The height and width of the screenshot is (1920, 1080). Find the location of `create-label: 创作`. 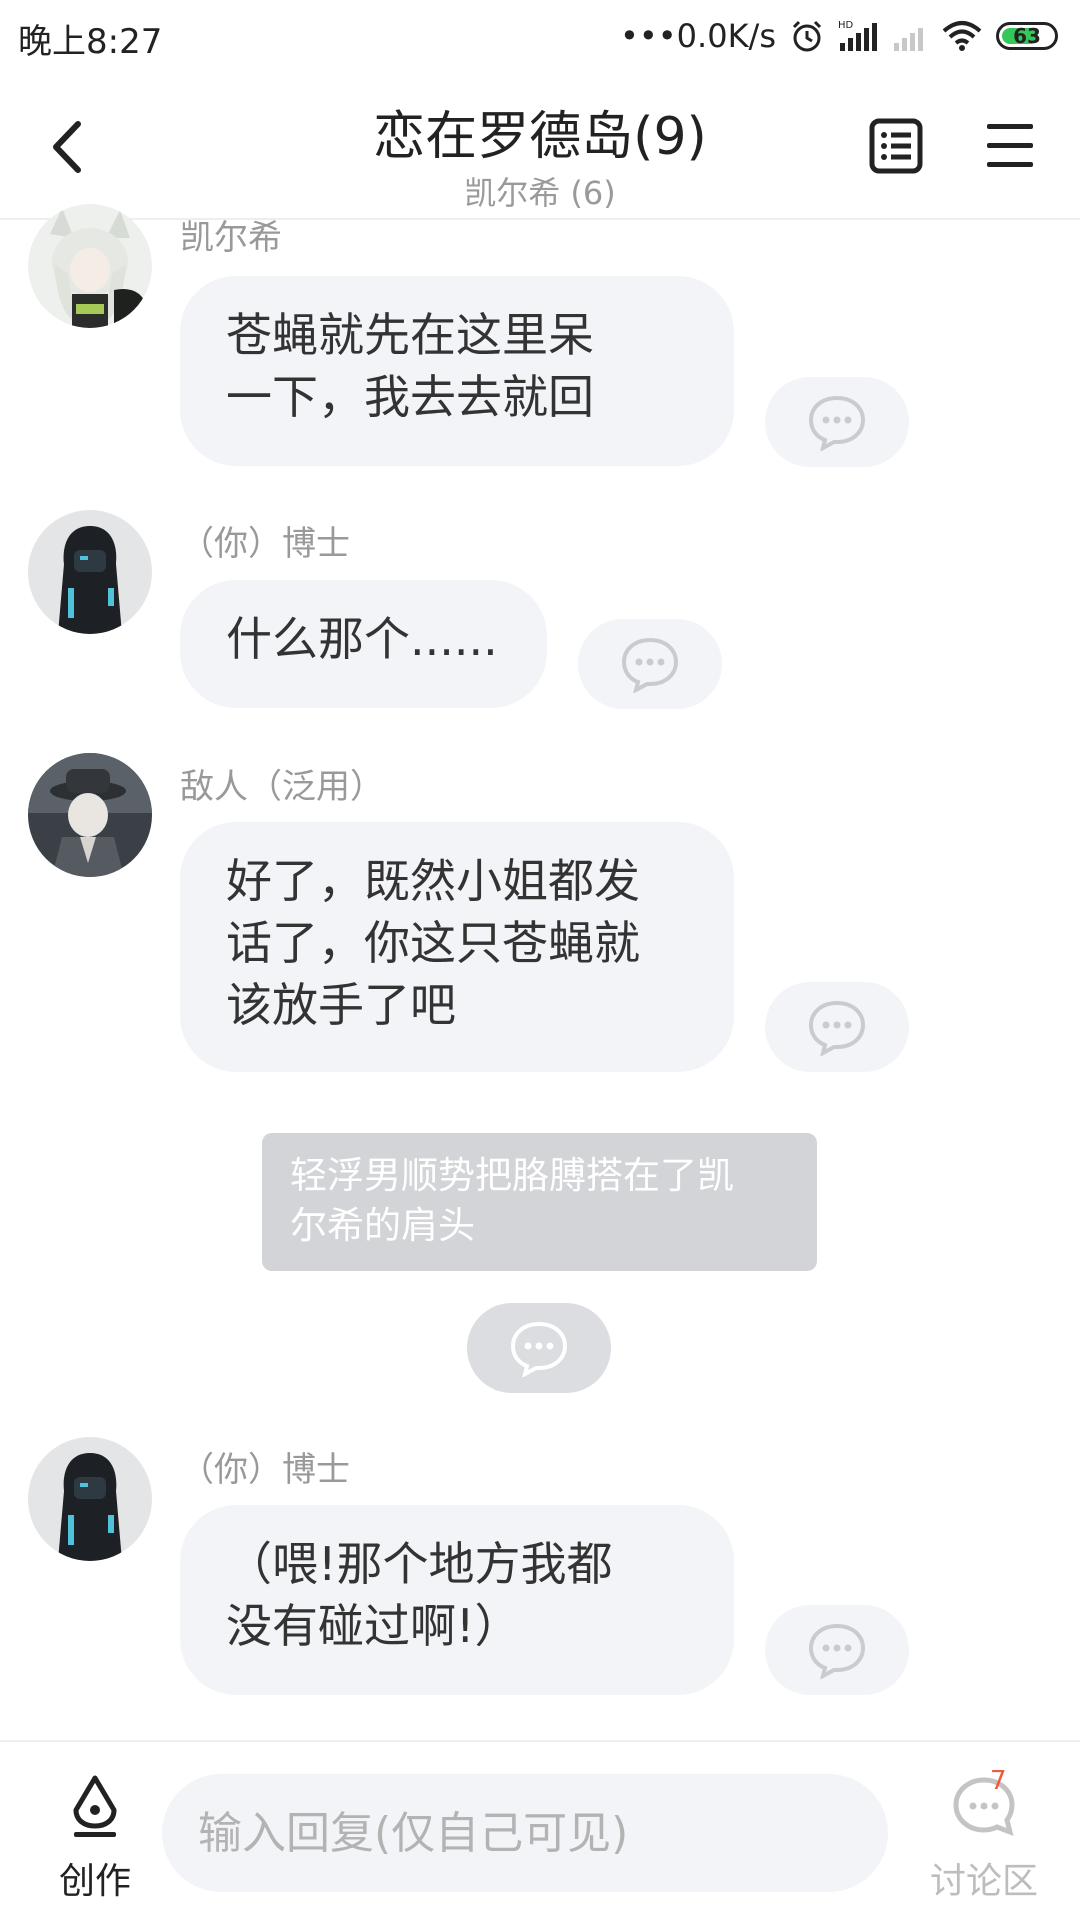

create-label: 创作 is located at coordinates (94, 1881).